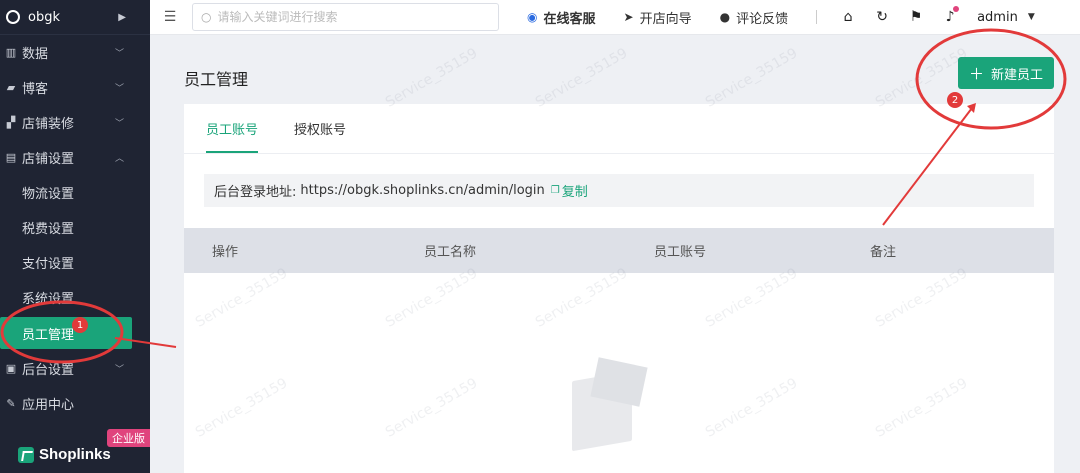 The height and width of the screenshot is (473, 1080). What do you see at coordinates (532, 17) in the screenshot?
I see `chat-bubble-icon: ◉` at bounding box center [532, 17].